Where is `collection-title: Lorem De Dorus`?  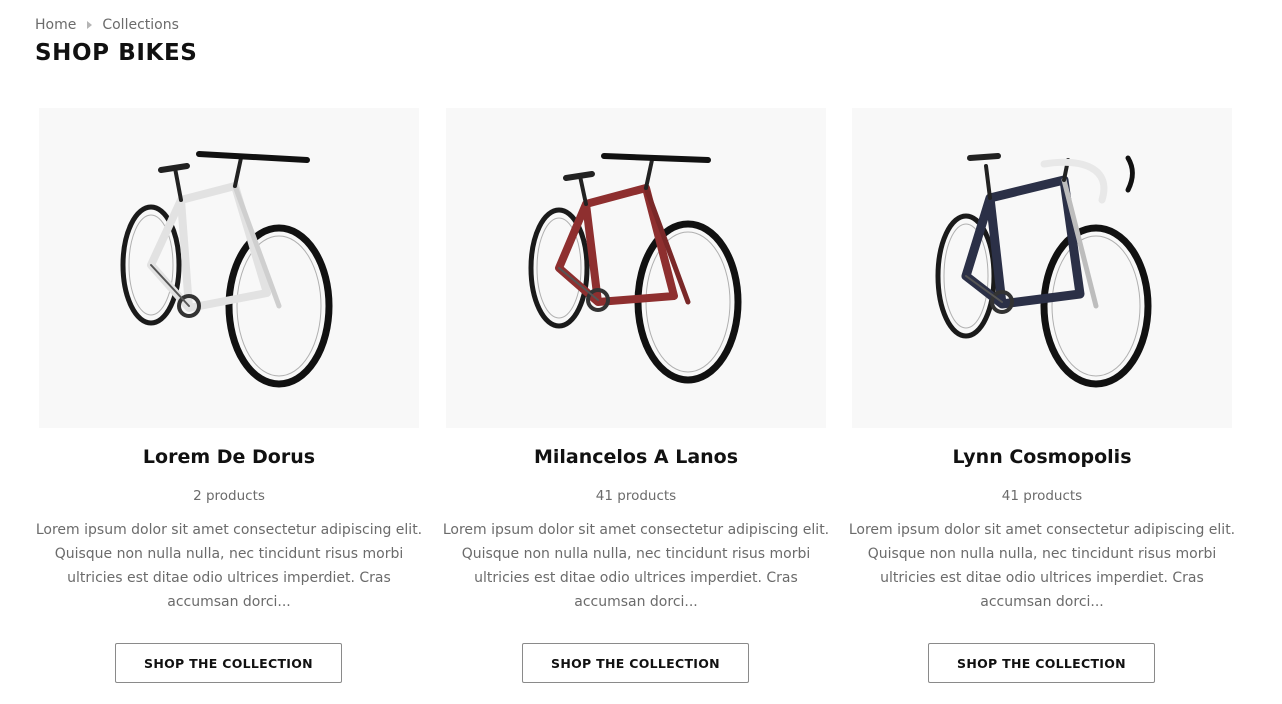 collection-title: Lorem De Dorus is located at coordinates (229, 457).